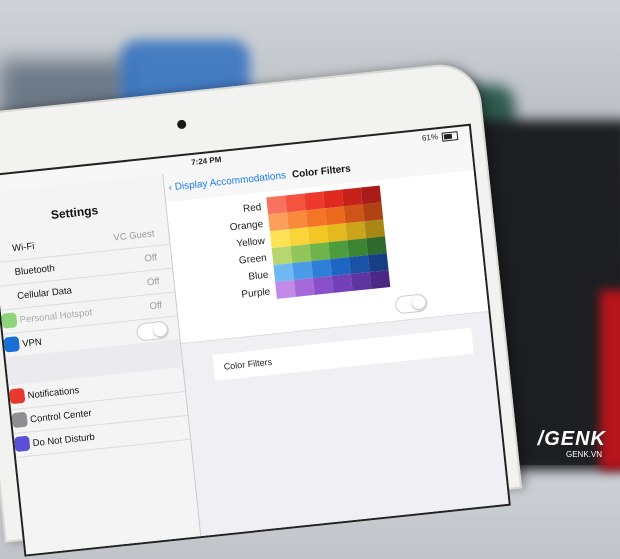 Image resolution: width=620 pixels, height=559 pixels. What do you see at coordinates (252, 208) in the screenshot?
I see `color-label: Red` at bounding box center [252, 208].